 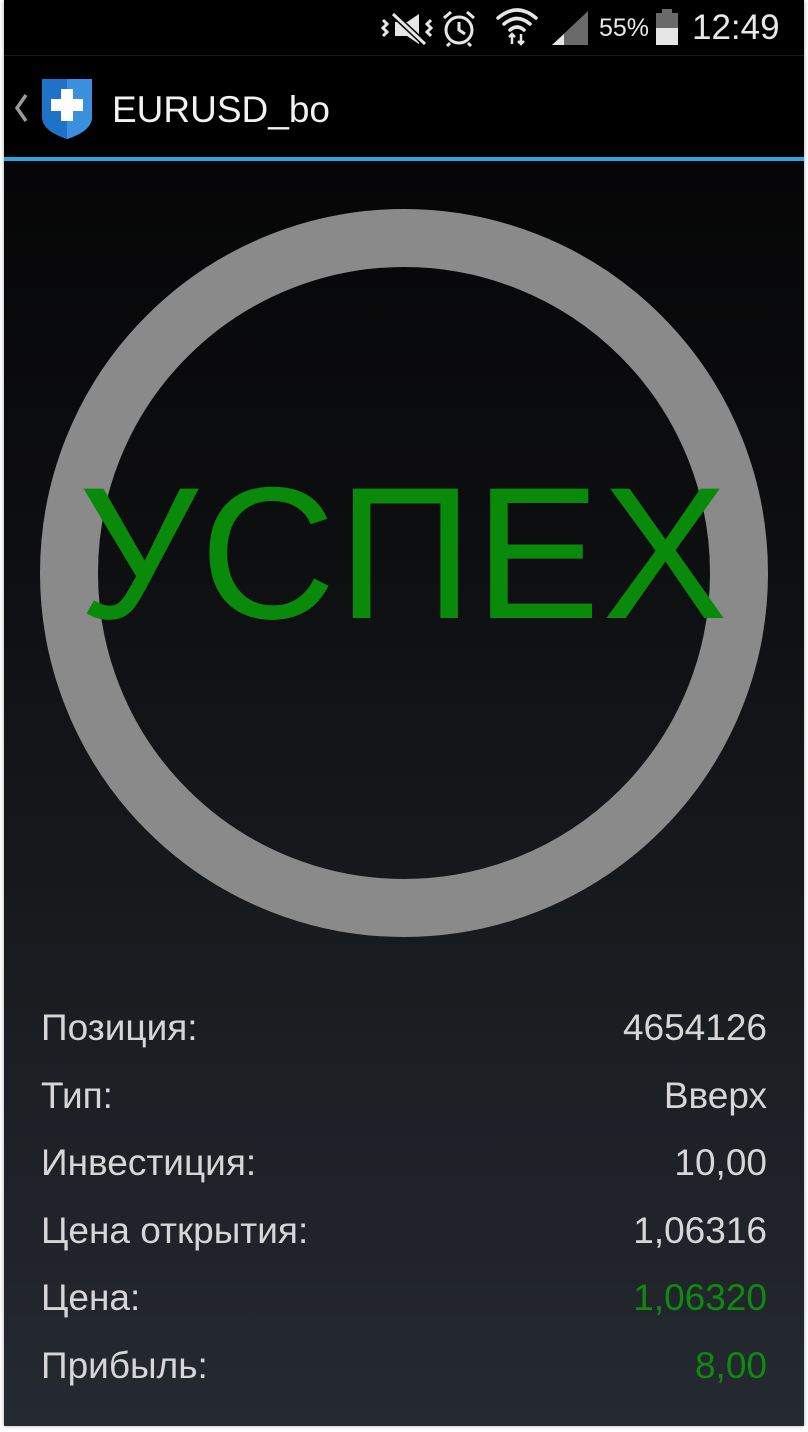 I want to click on detail-row-open-price: Цена открытия: 1,06316, so click(x=404, y=1238).